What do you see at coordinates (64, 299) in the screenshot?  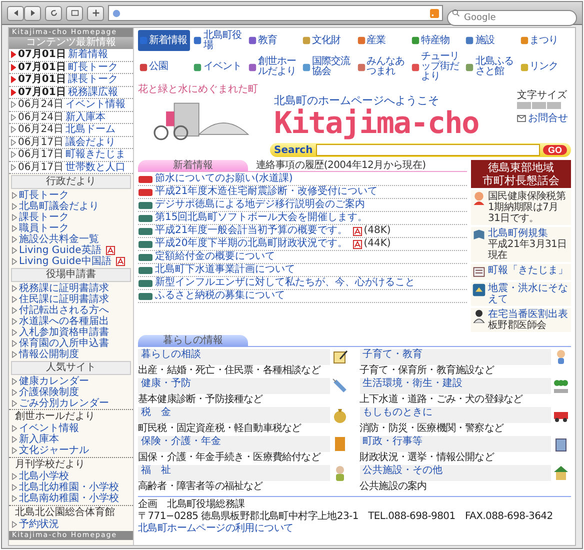 I see `sidebar-link: 住民課に証明書請求` at bounding box center [64, 299].